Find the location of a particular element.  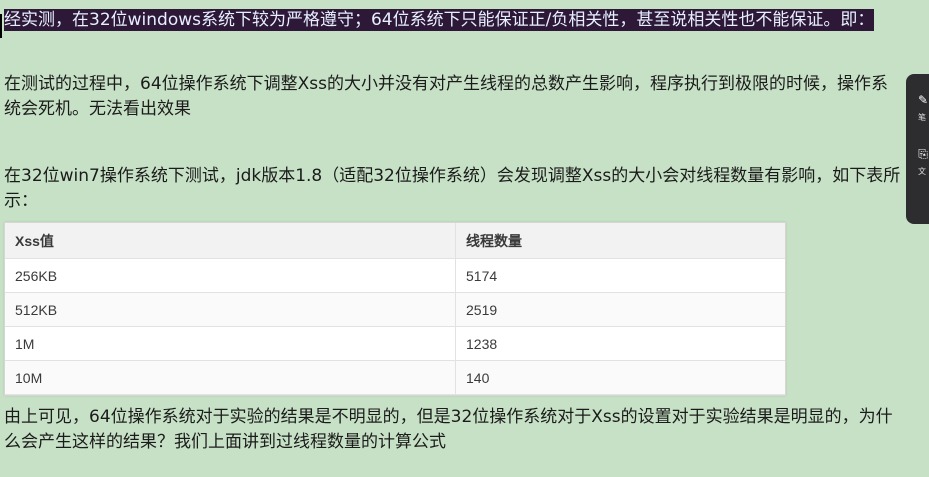

side-item-1-label: 笔 is located at coordinates (922, 117).